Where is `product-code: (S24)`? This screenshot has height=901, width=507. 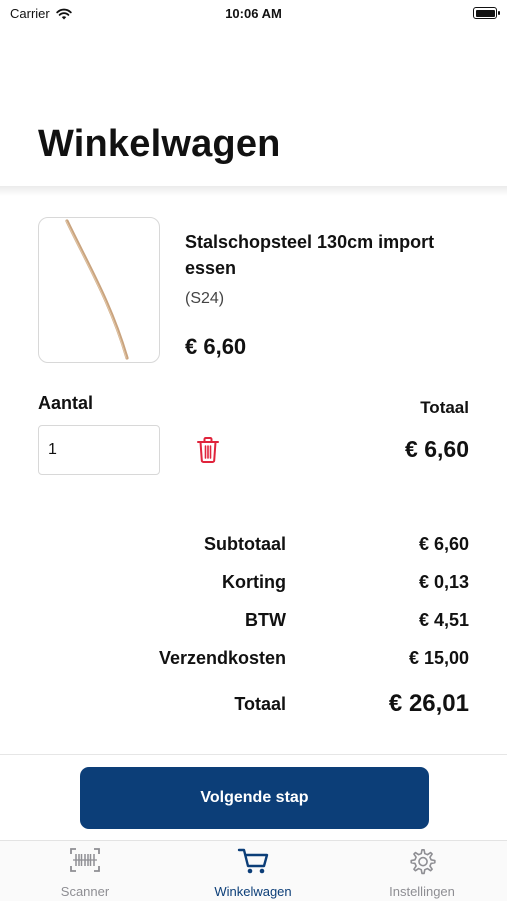
product-code: (S24) is located at coordinates (205, 298).